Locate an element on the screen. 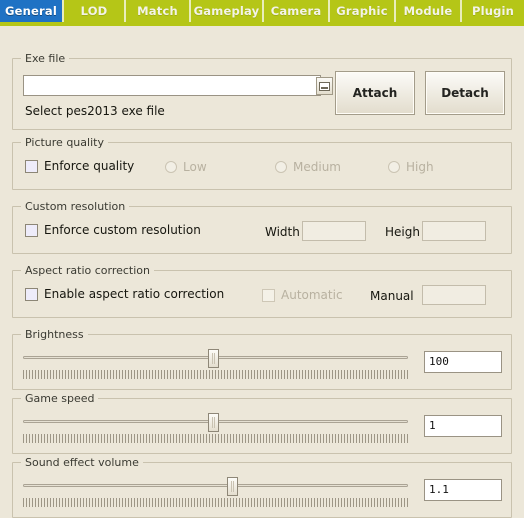  tab-match: Match is located at coordinates (158, 11).